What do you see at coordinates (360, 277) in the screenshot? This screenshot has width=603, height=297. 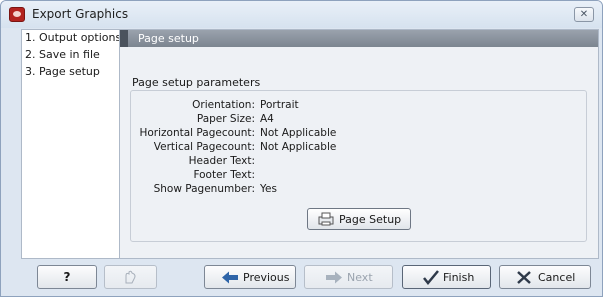 I see `next-button-label: Next` at bounding box center [360, 277].